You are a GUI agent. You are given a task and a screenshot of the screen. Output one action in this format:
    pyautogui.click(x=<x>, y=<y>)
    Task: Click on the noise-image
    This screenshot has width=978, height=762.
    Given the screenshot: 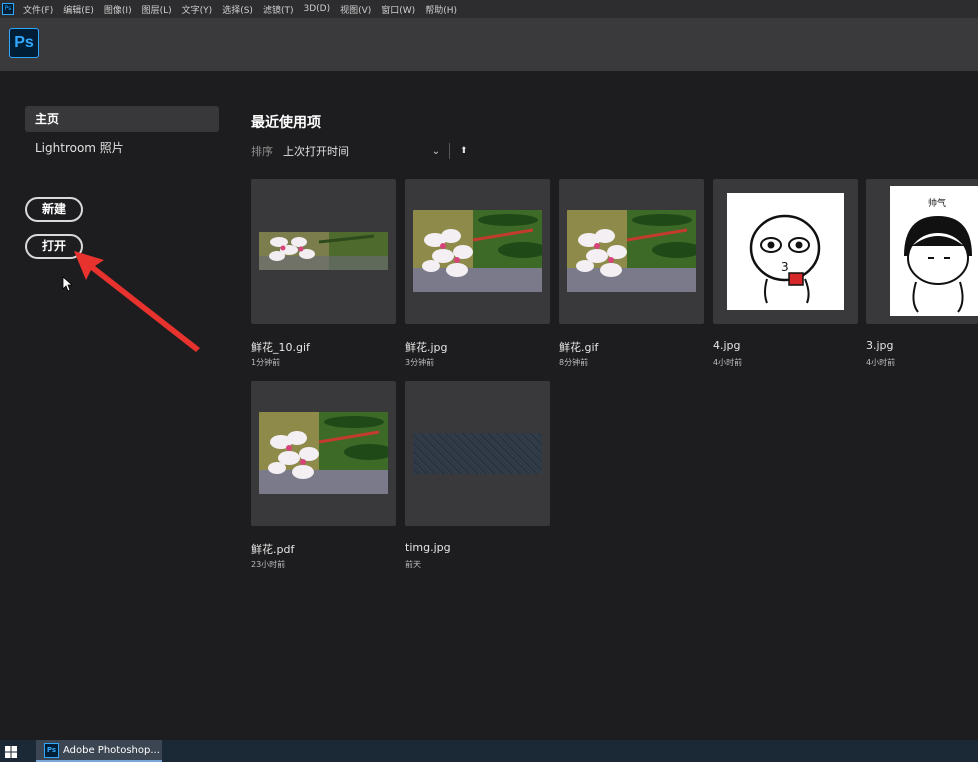 What is the action you would take?
    pyautogui.click(x=477, y=453)
    